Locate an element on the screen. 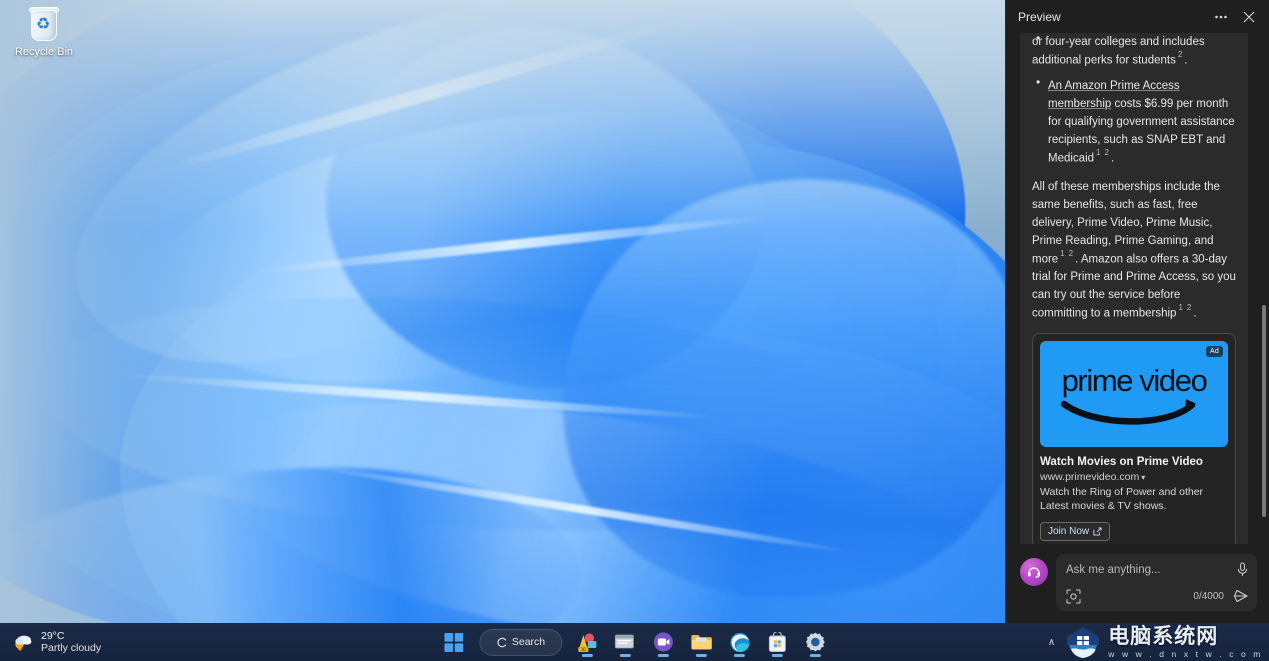 This screenshot has width=1269, height=661. copilot-avatar-icon is located at coordinates (1034, 572).